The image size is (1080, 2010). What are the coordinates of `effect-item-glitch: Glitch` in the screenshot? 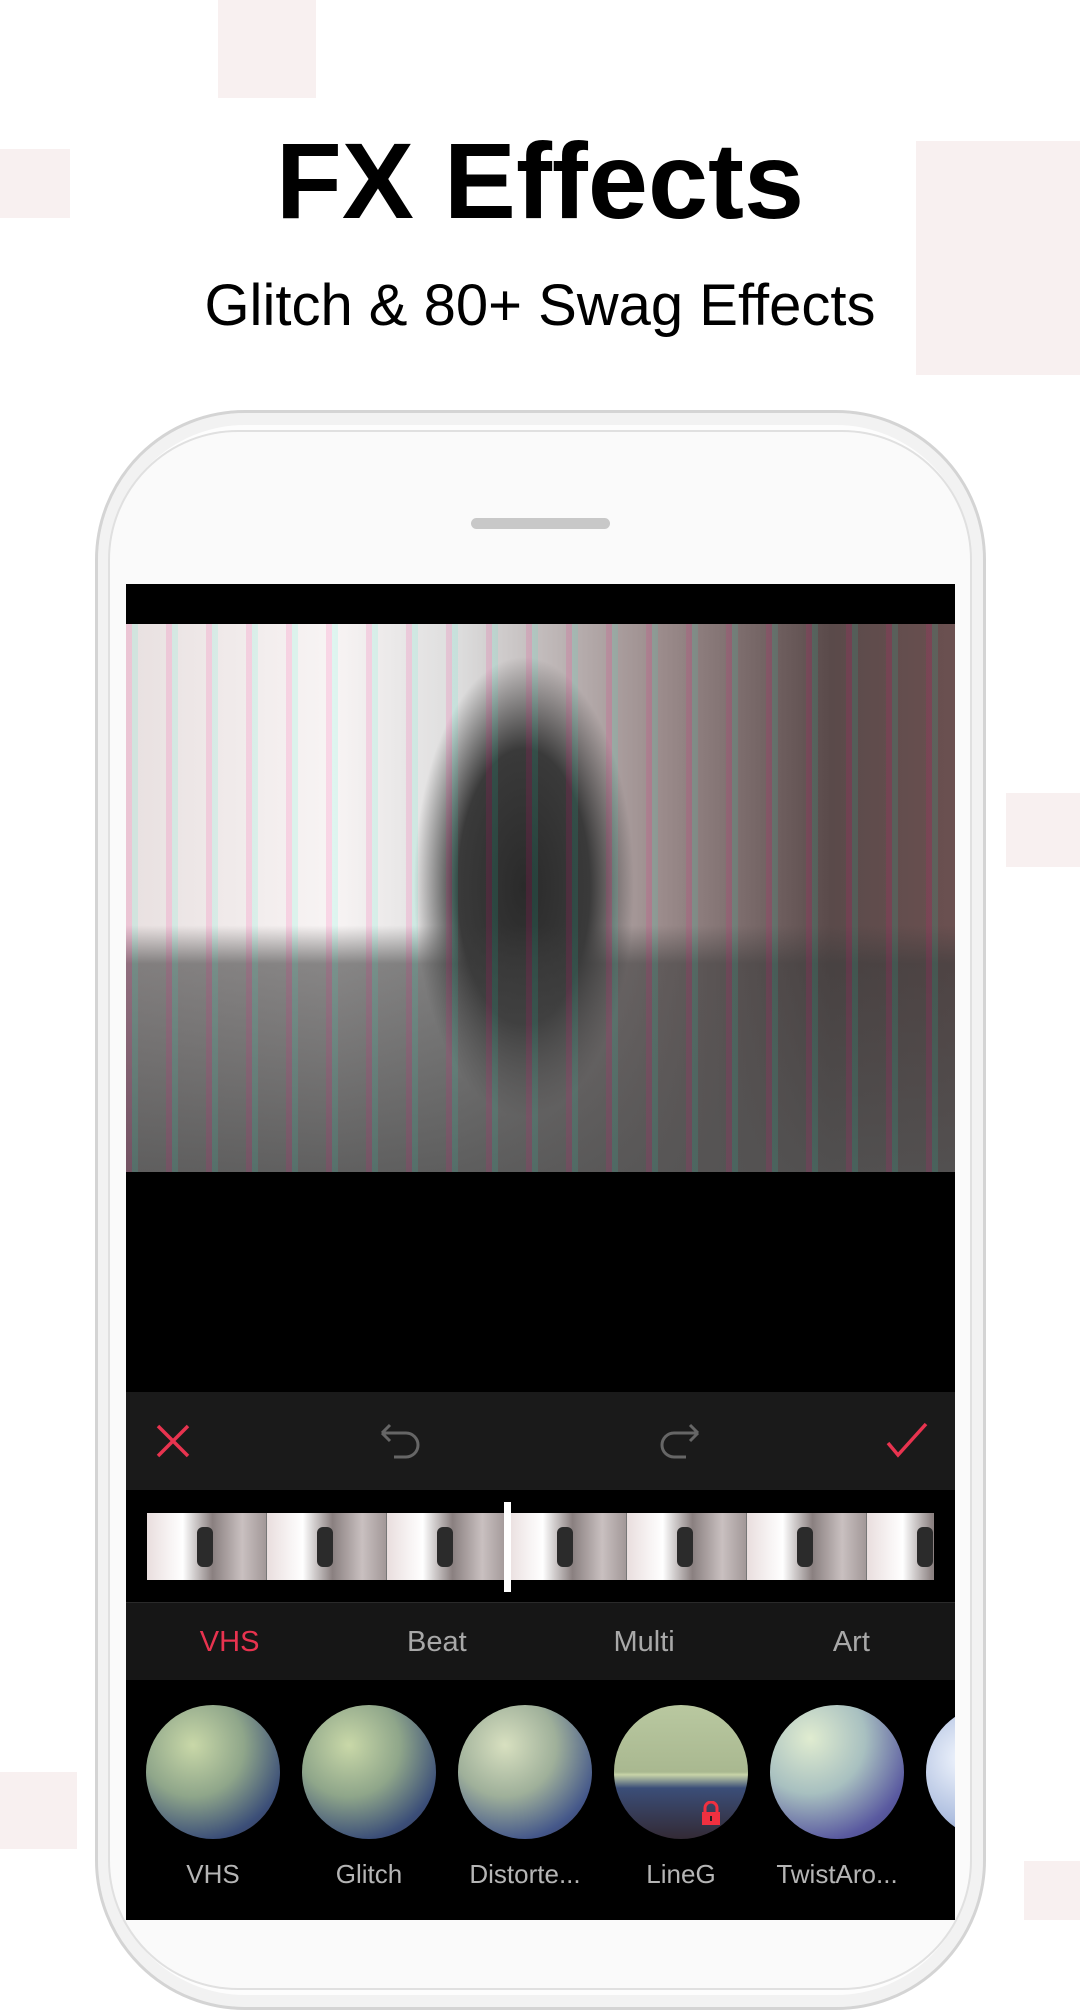 It's located at (369, 1797).